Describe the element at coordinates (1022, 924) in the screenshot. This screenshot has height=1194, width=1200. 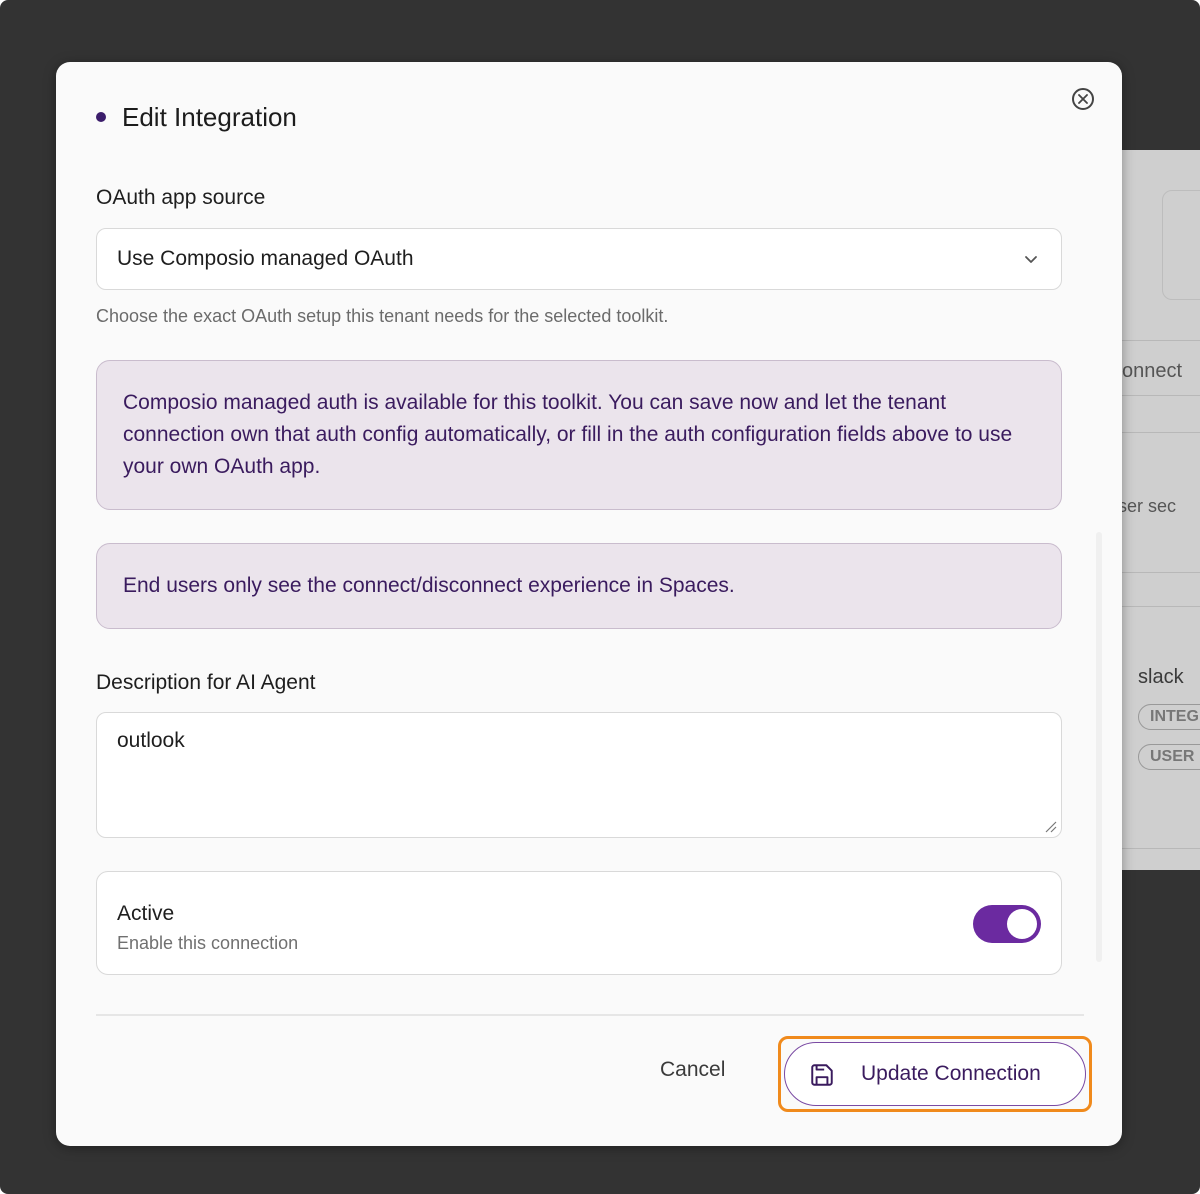
I see `toggle-knob` at that location.